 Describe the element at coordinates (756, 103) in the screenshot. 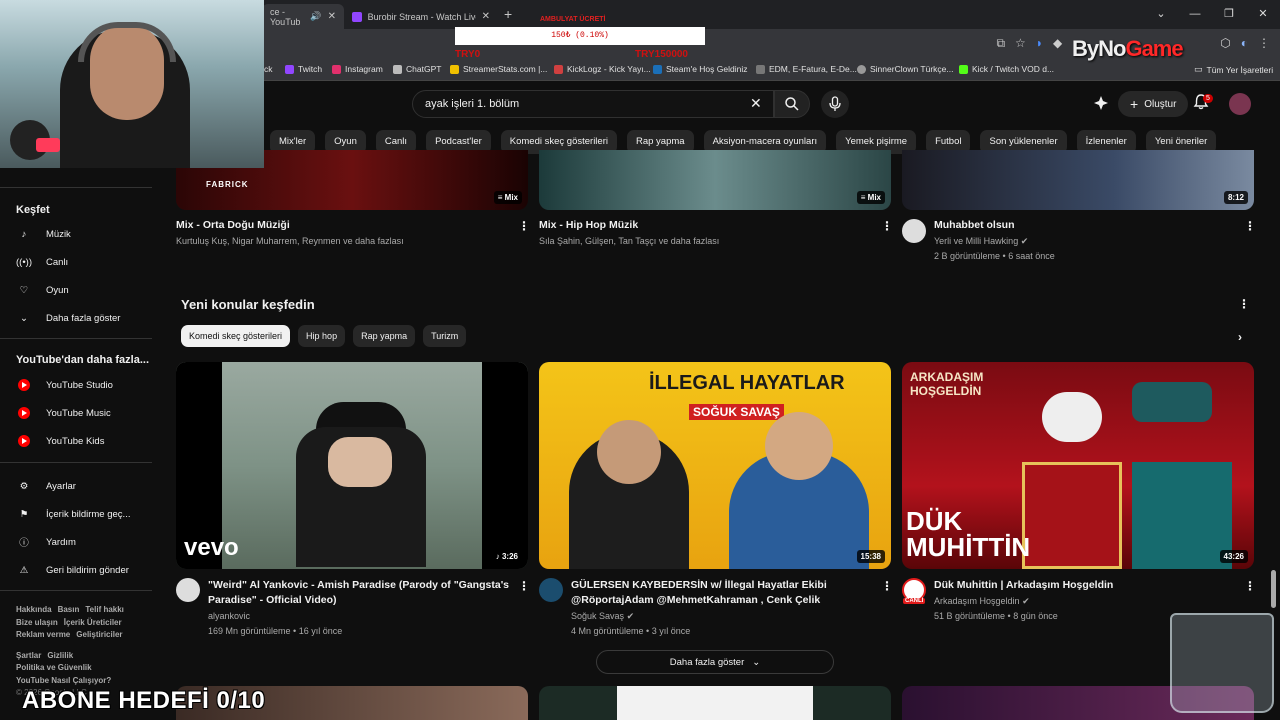

I see `clear-icon: ✕` at that location.